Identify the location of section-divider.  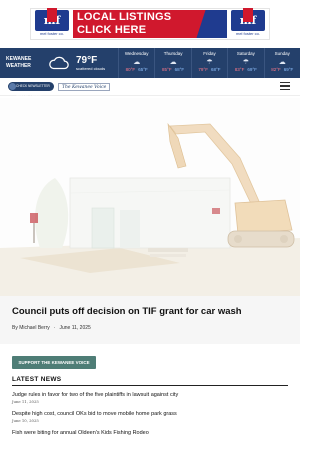
(150, 385).